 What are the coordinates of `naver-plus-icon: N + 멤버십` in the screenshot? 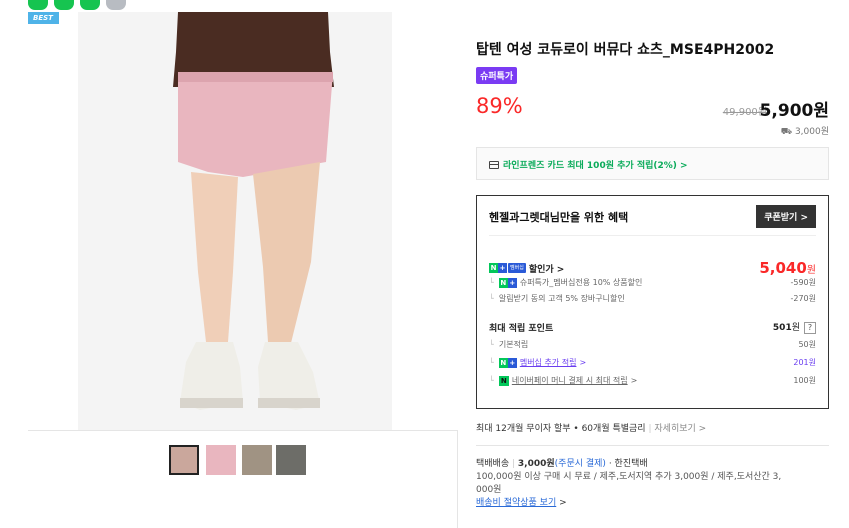 It's located at (507, 268).